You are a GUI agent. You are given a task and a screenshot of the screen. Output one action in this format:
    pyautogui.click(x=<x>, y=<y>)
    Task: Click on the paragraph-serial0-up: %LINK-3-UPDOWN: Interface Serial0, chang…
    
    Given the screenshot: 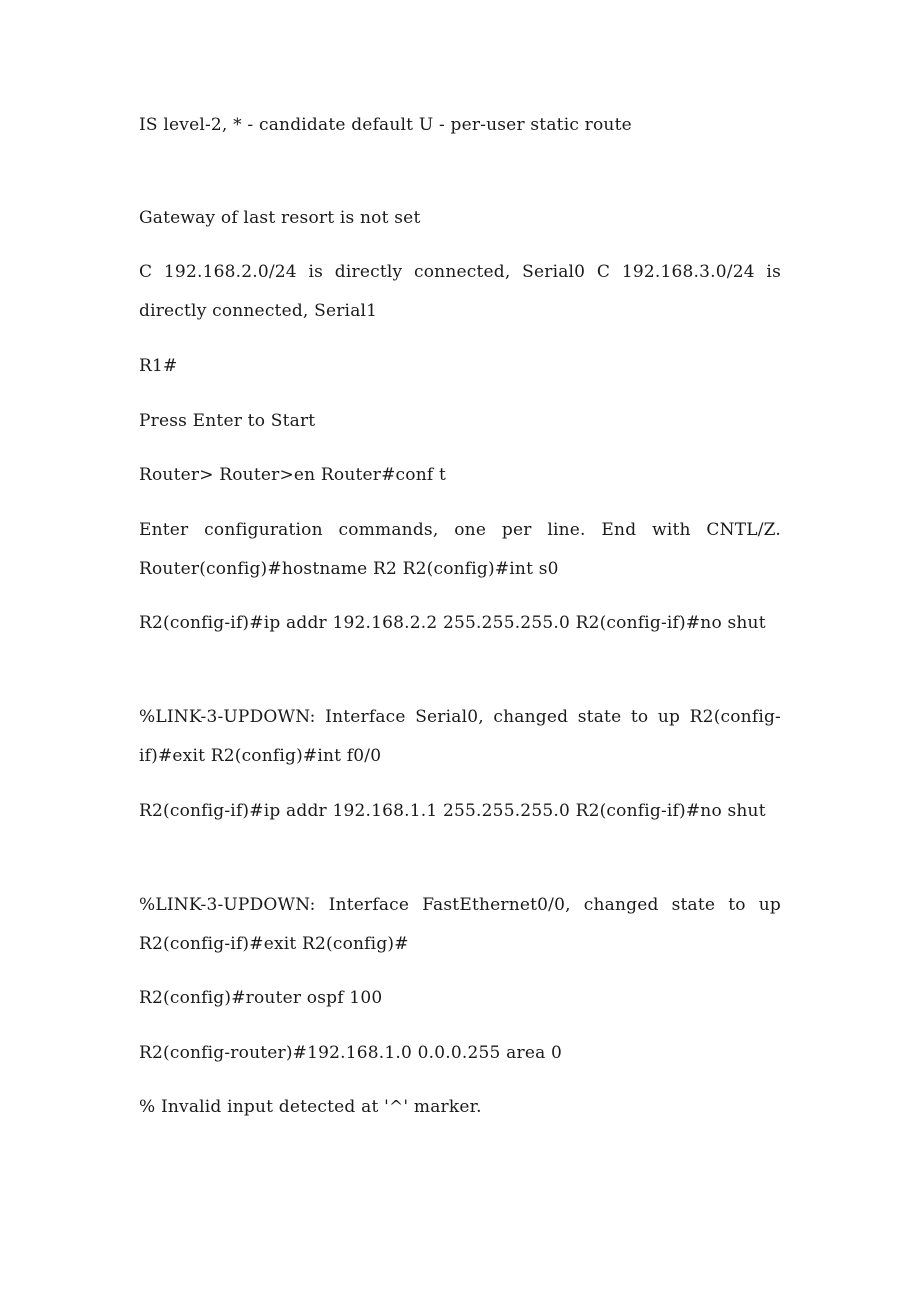 What is the action you would take?
    pyautogui.click(x=460, y=736)
    